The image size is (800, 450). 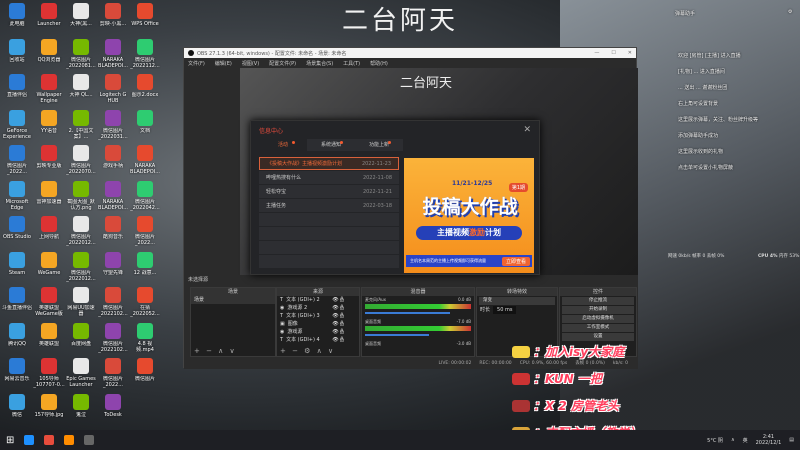 I want to click on menu-item: 编辑(E), so click(x=223, y=63).